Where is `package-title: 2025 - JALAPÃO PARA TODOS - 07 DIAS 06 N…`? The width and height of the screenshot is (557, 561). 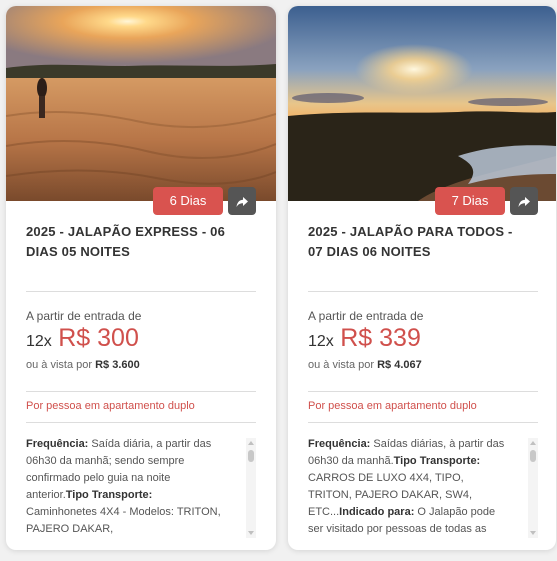
package-title: 2025 - JALAPÃO PARA TODOS - 07 DIAS 06 N… is located at coordinates (418, 242).